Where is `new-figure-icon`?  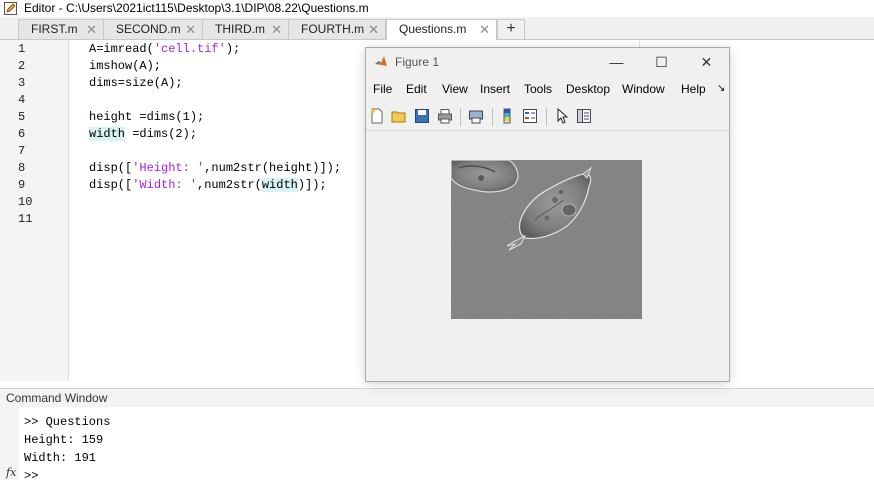
new-figure-icon is located at coordinates (377, 116).